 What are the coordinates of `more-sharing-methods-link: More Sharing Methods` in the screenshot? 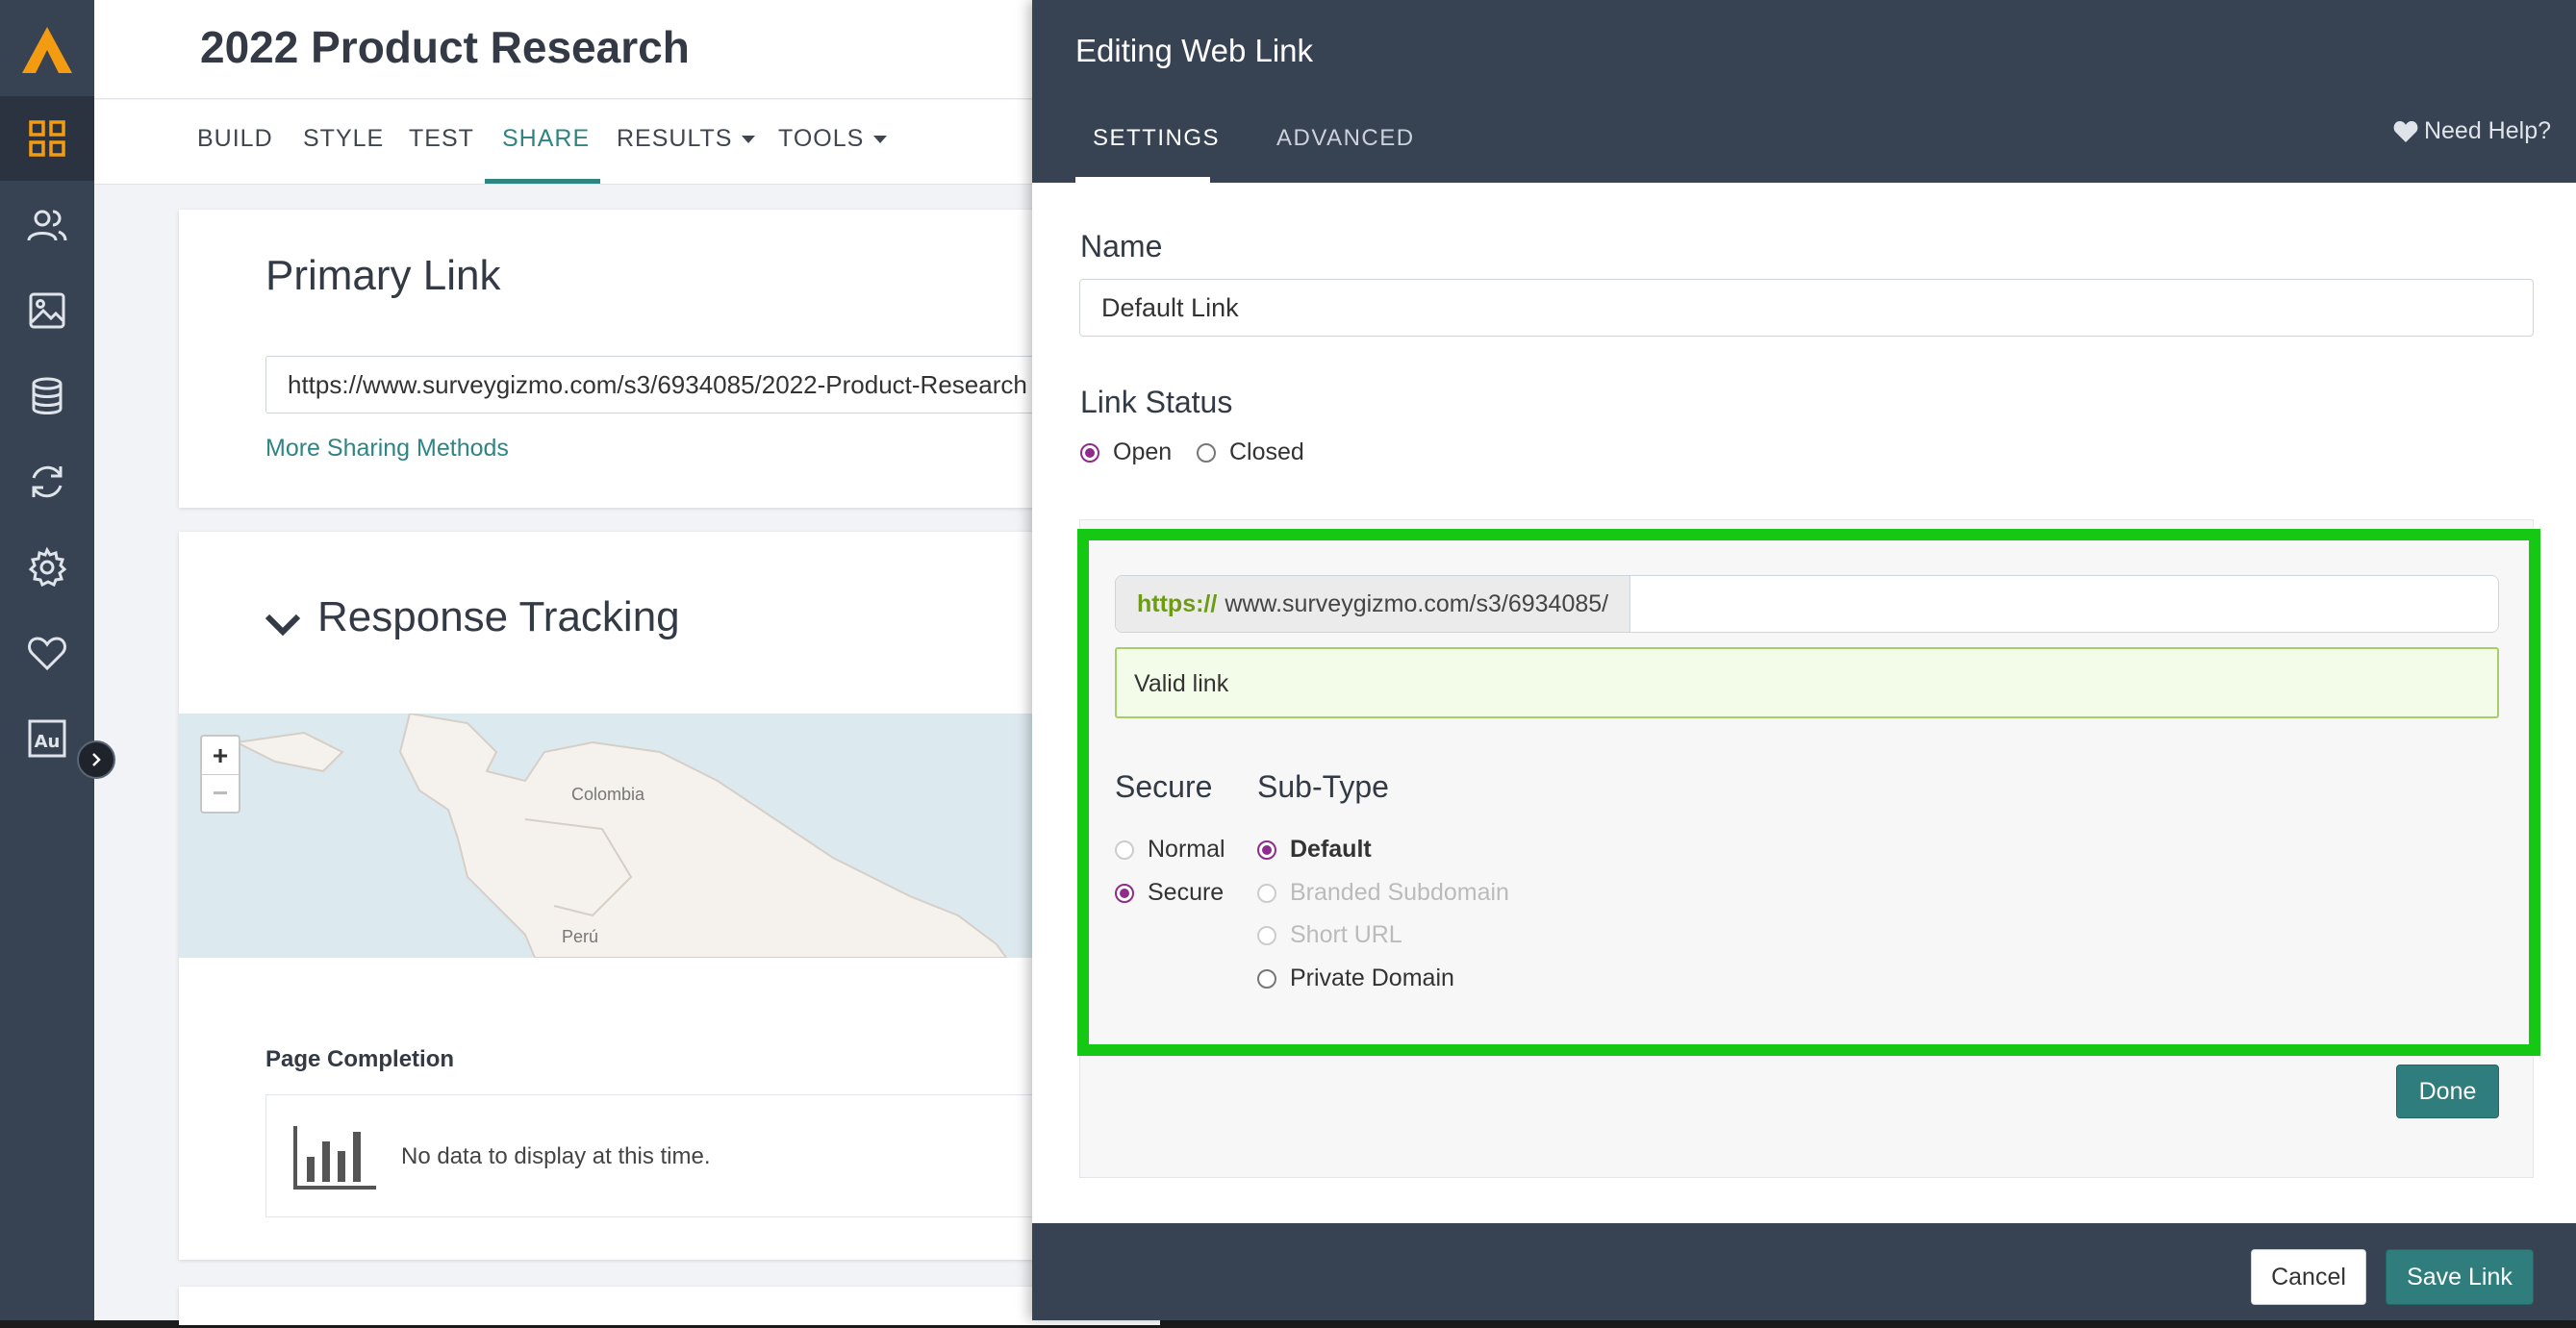 It's located at (387, 449).